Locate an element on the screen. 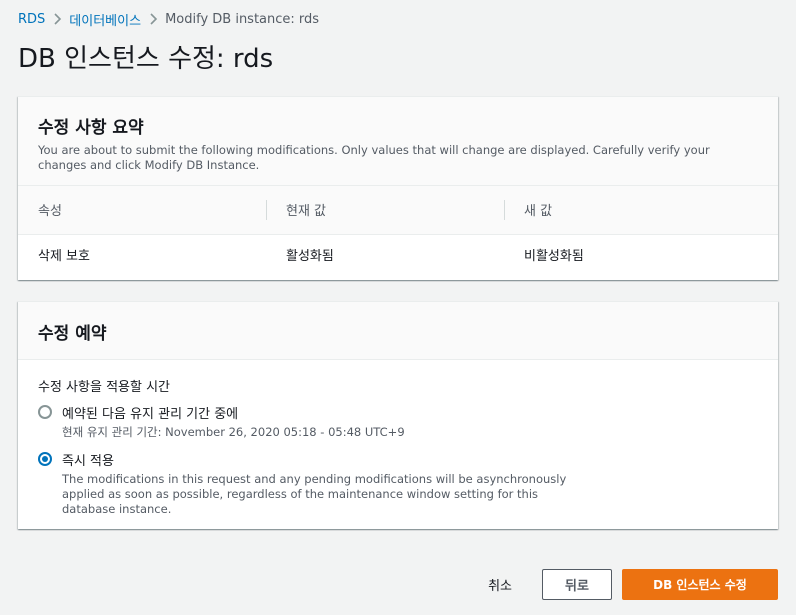 This screenshot has height=615, width=796. cell-current-value: 활성화됨 is located at coordinates (310, 256).